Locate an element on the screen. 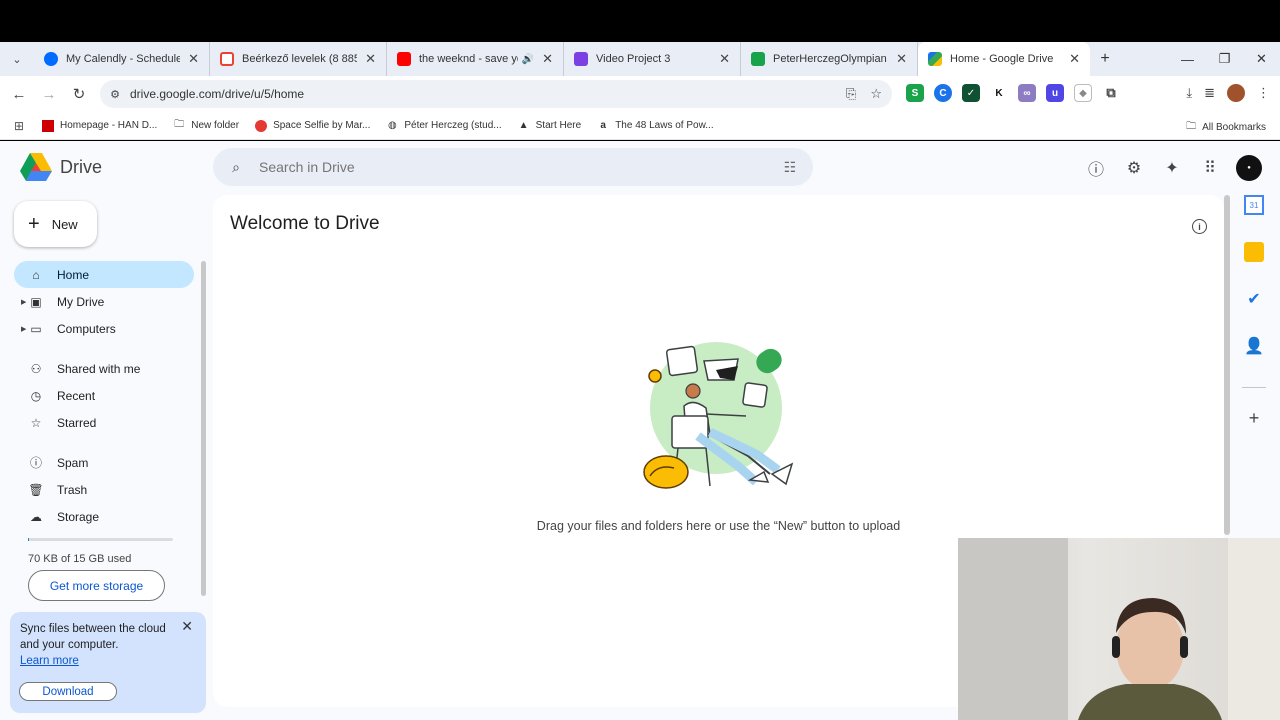 Image resolution: width=1280 pixels, height=720 pixels. settings-gear-icon: ⚙ is located at coordinates (1134, 168).